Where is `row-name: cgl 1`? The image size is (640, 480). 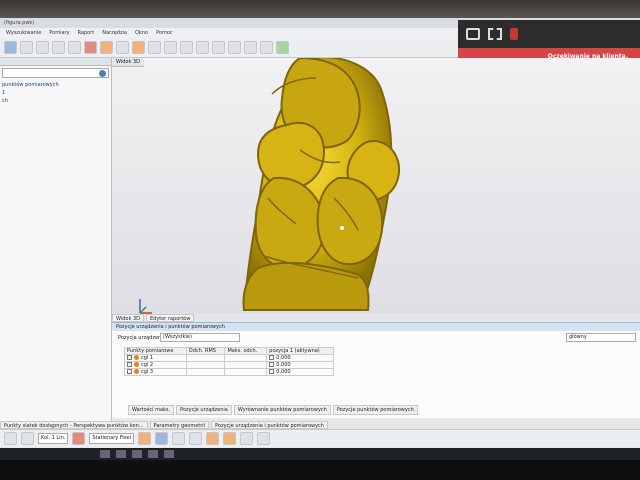
row-name: cgl 1 is located at coordinates (147, 358).